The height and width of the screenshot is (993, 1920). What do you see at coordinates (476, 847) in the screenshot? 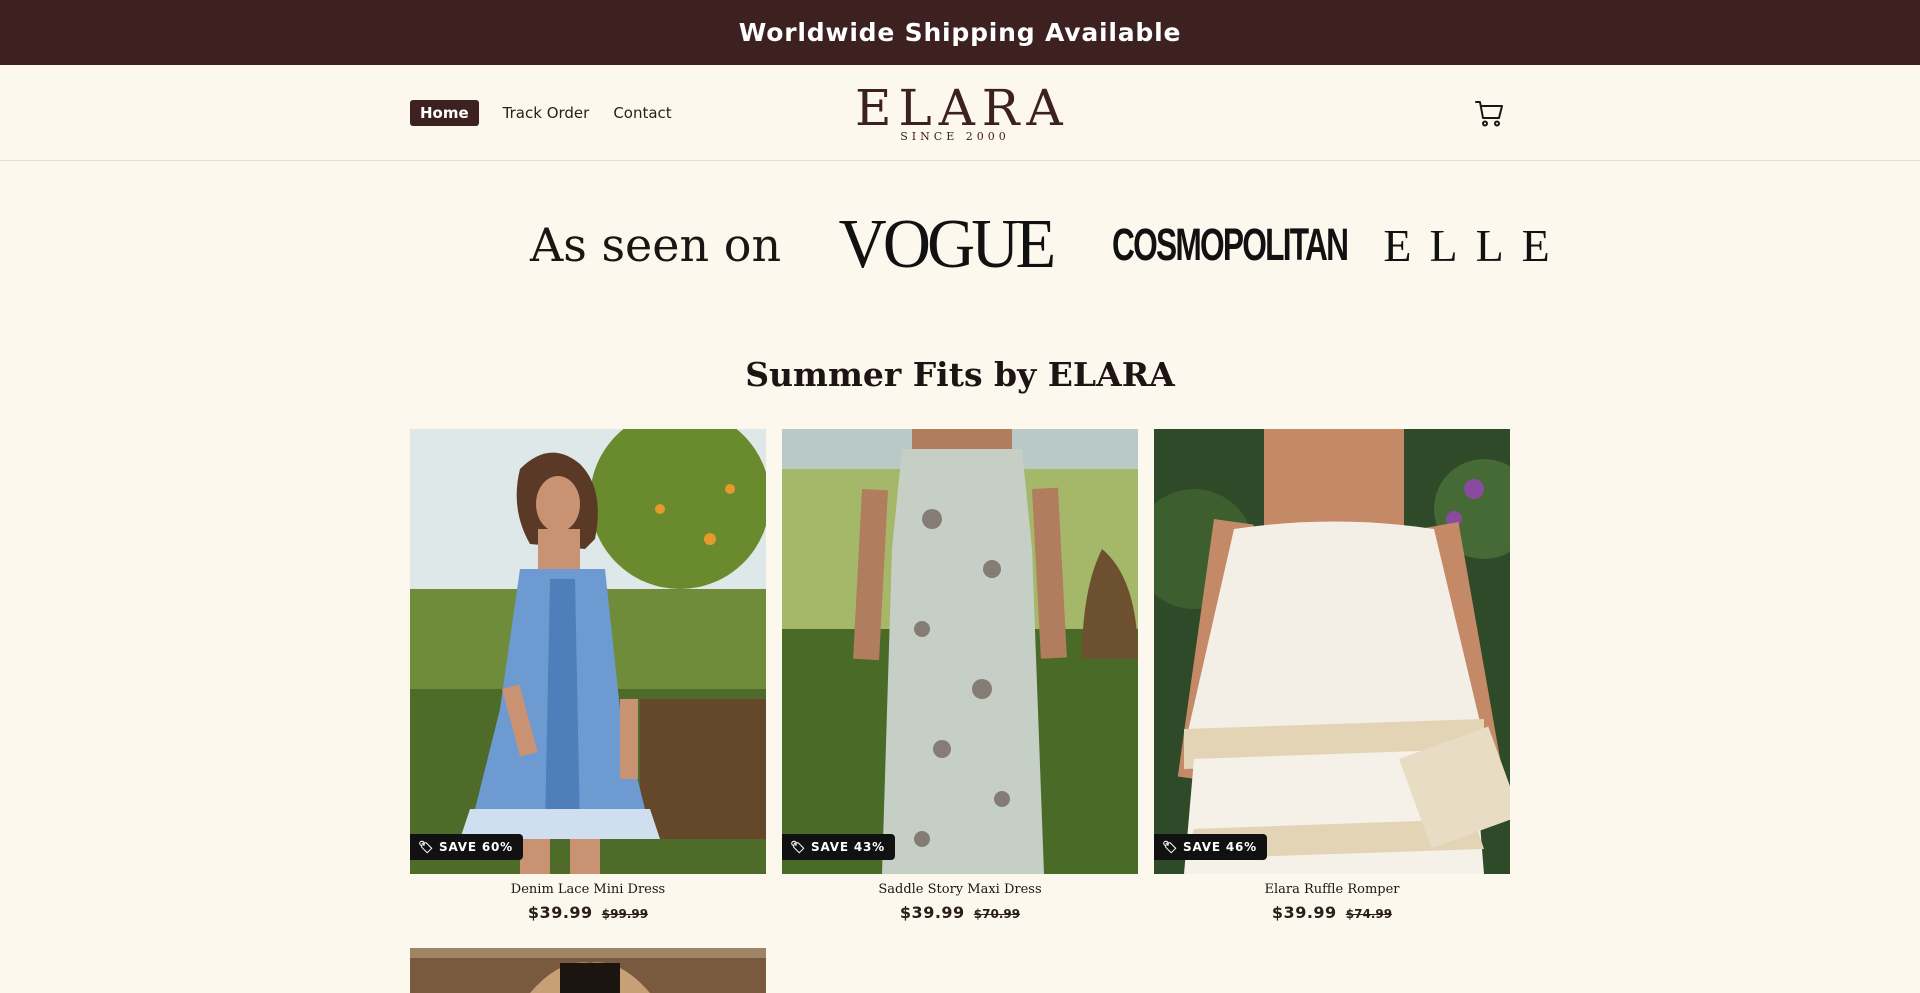
I see `discount-badge-text: SAVE 60%` at bounding box center [476, 847].